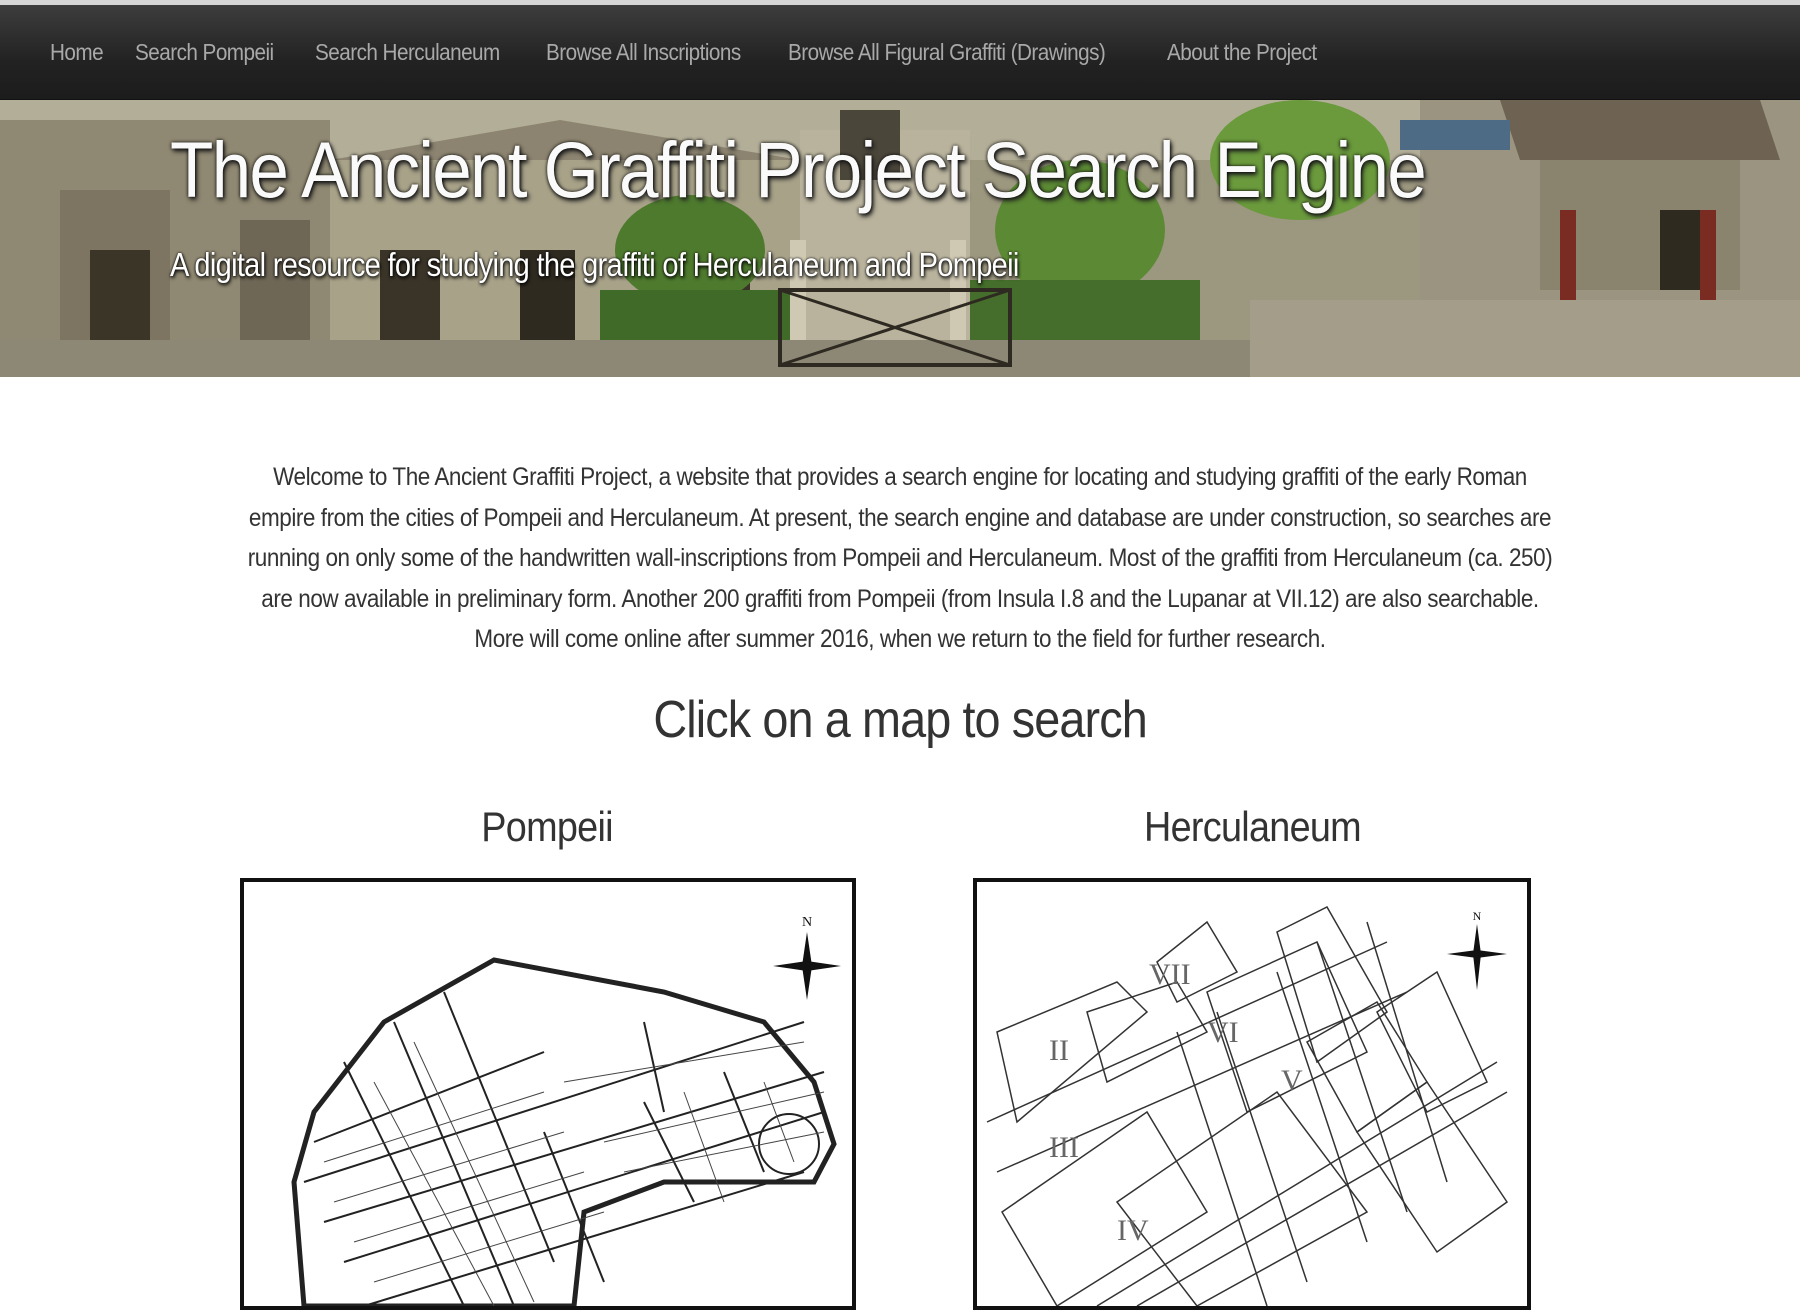 The width and height of the screenshot is (1800, 1310). I want to click on herculaneum-map: N VII II VI V III IV, so click(1252, 1094).